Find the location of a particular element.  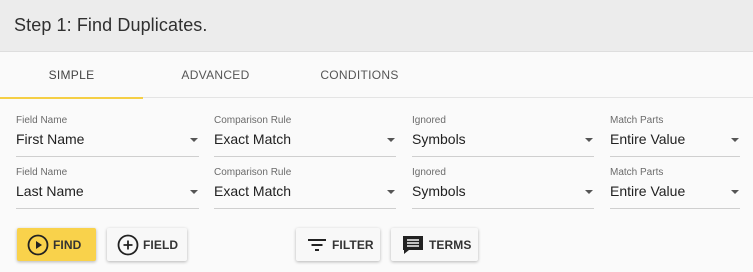

match-parts-select-row-1: Match Parts Entire Value is located at coordinates (675, 136).